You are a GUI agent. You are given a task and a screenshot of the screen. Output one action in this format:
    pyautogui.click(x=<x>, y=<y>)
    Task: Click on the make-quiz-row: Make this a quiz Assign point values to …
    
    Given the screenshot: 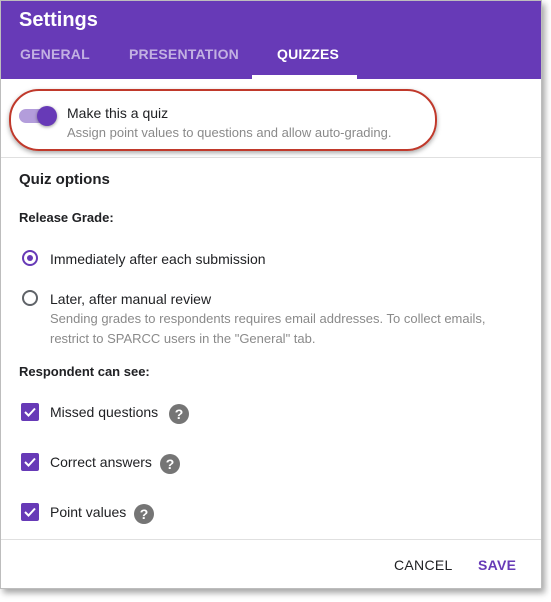 What is the action you would take?
    pyautogui.click(x=271, y=118)
    